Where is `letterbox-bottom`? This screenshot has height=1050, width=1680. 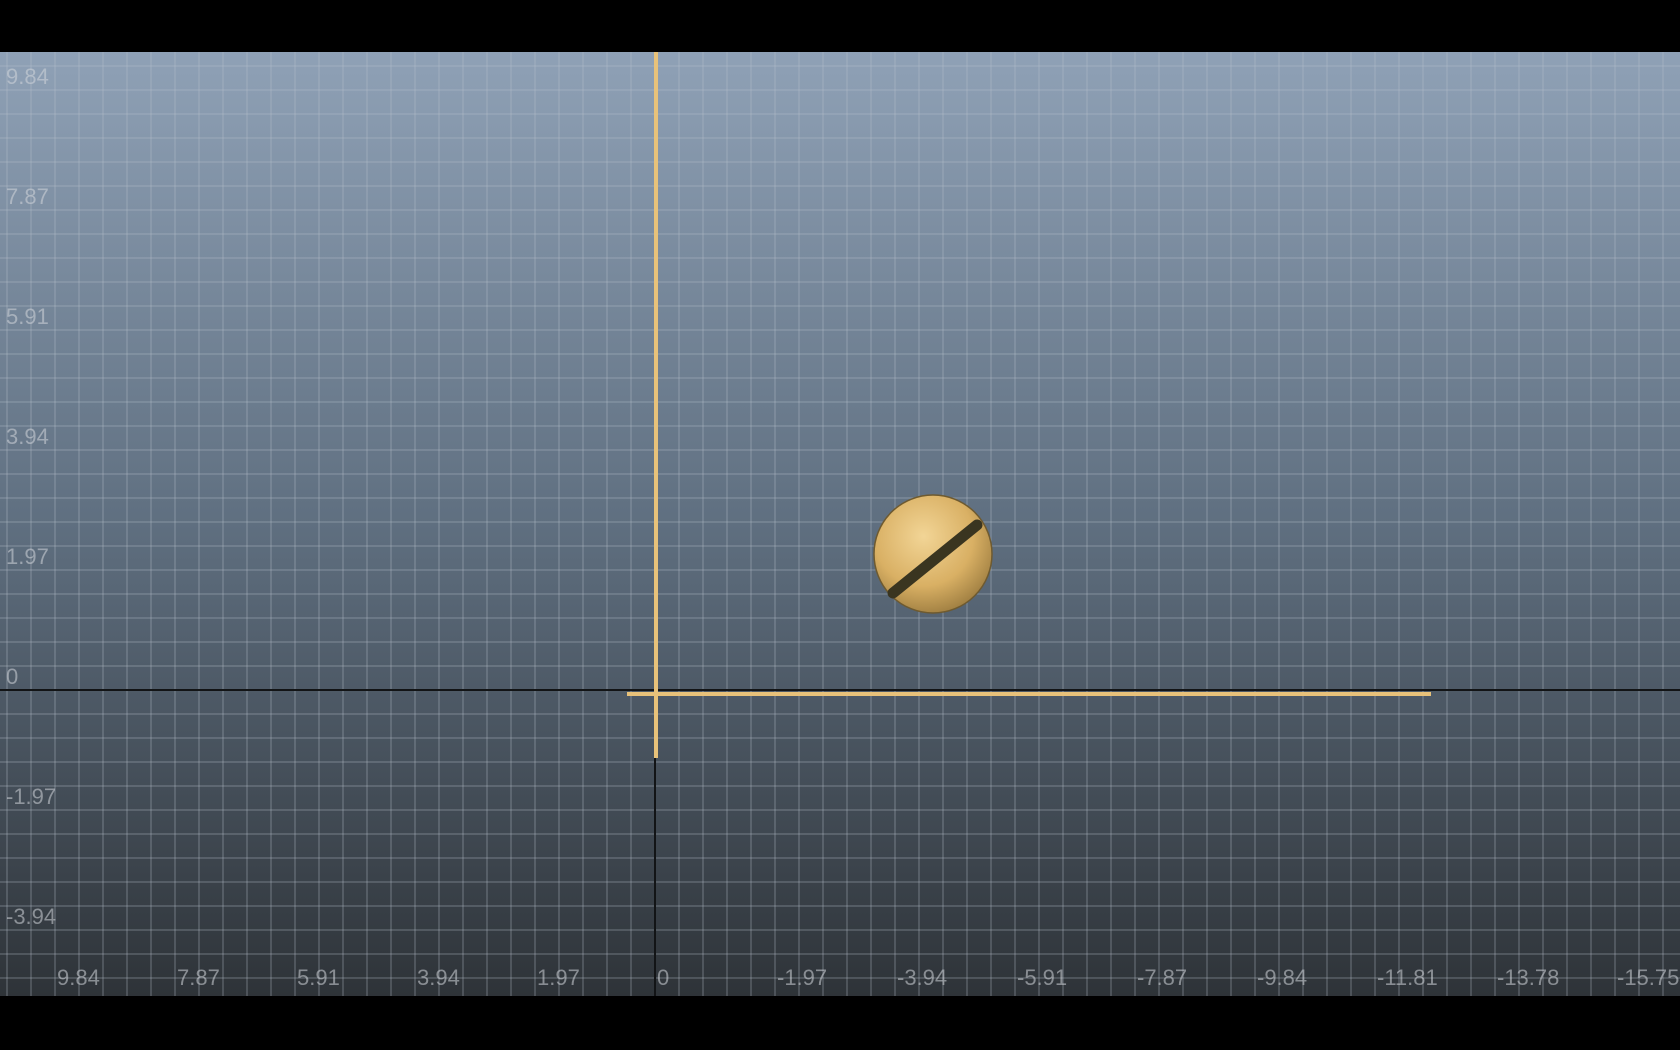
letterbox-bottom is located at coordinates (840, 1023).